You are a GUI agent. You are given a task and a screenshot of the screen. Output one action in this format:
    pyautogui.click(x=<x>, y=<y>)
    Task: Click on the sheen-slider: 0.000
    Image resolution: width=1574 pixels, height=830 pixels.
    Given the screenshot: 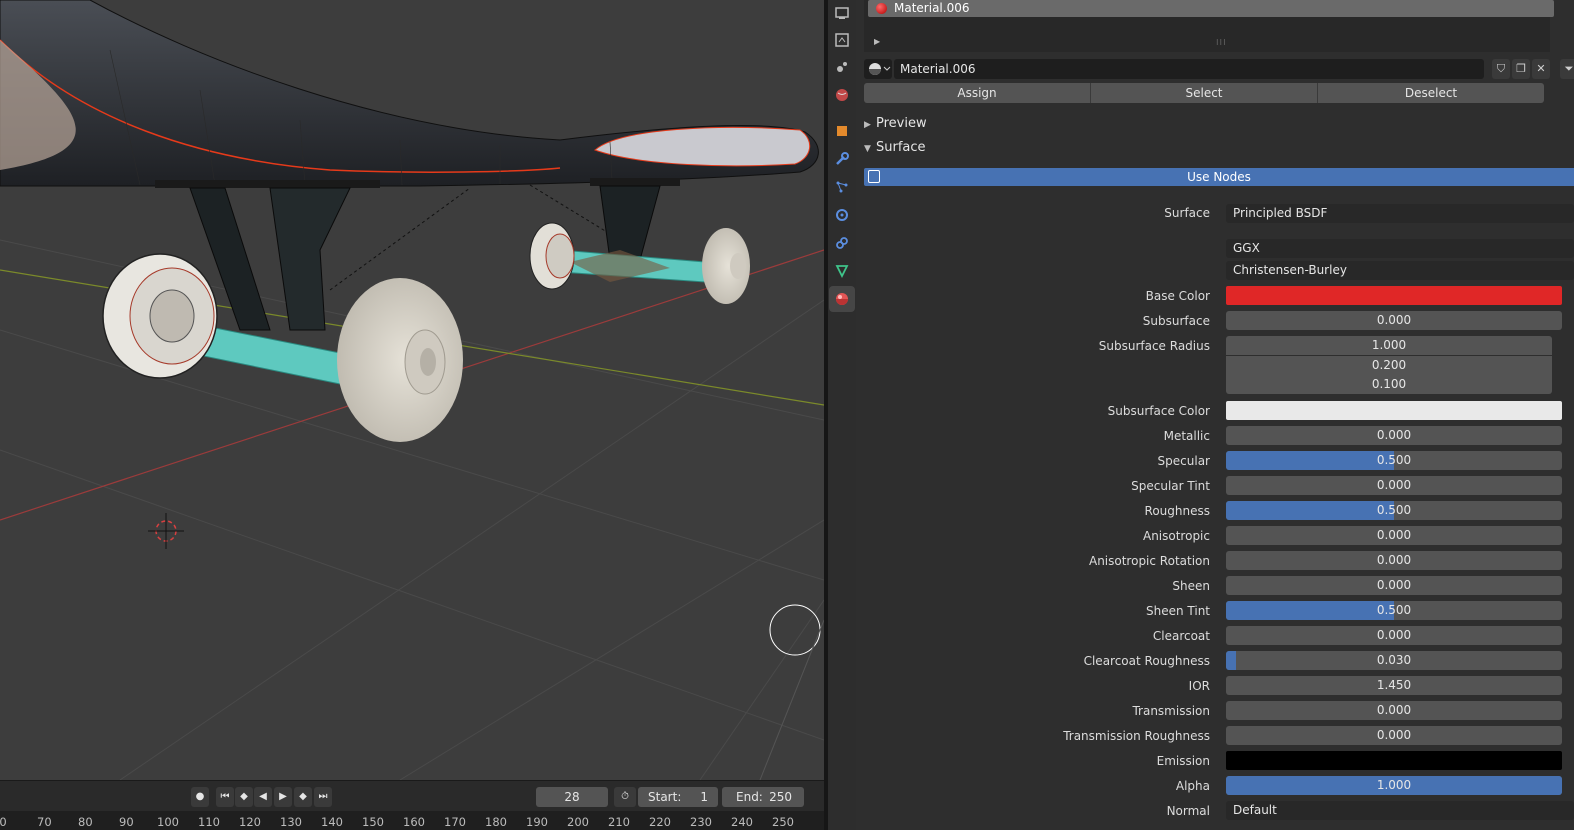 What is the action you would take?
    pyautogui.click(x=1394, y=585)
    